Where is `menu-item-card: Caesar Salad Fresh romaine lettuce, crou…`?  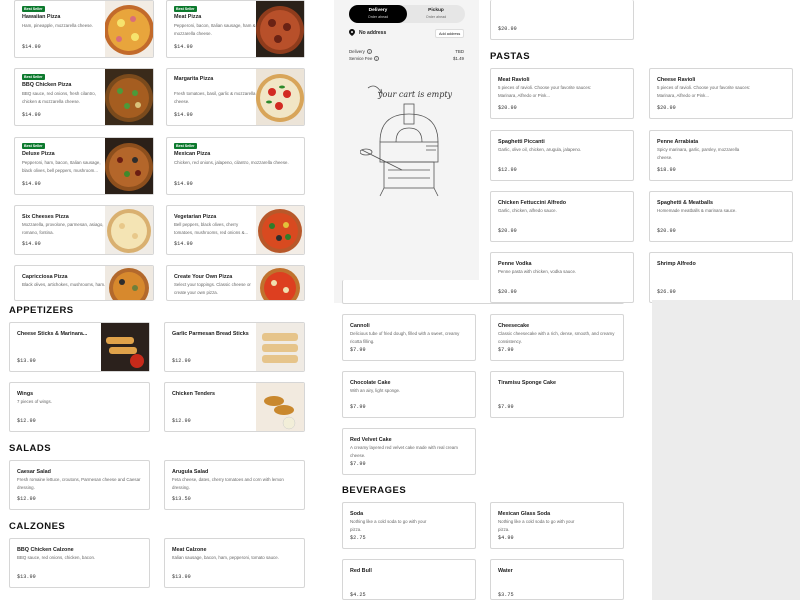 menu-item-card: Caesar Salad Fresh romaine lettuce, crou… is located at coordinates (79, 485).